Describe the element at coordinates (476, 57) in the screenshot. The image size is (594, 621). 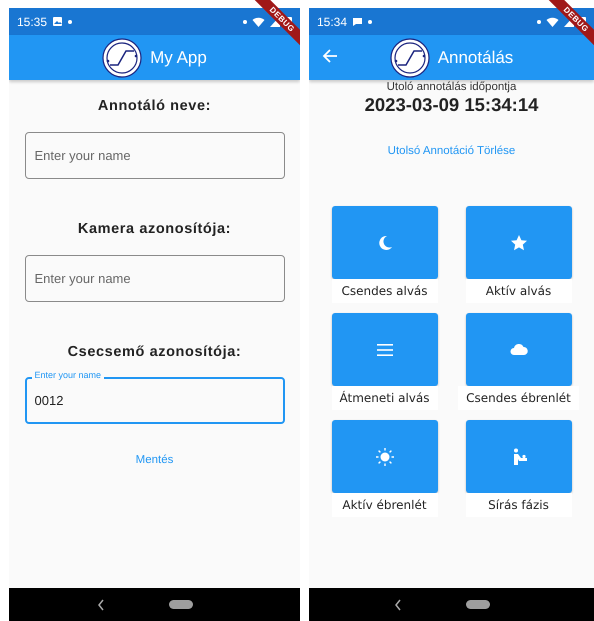
I see `app-title: Annotálás` at that location.